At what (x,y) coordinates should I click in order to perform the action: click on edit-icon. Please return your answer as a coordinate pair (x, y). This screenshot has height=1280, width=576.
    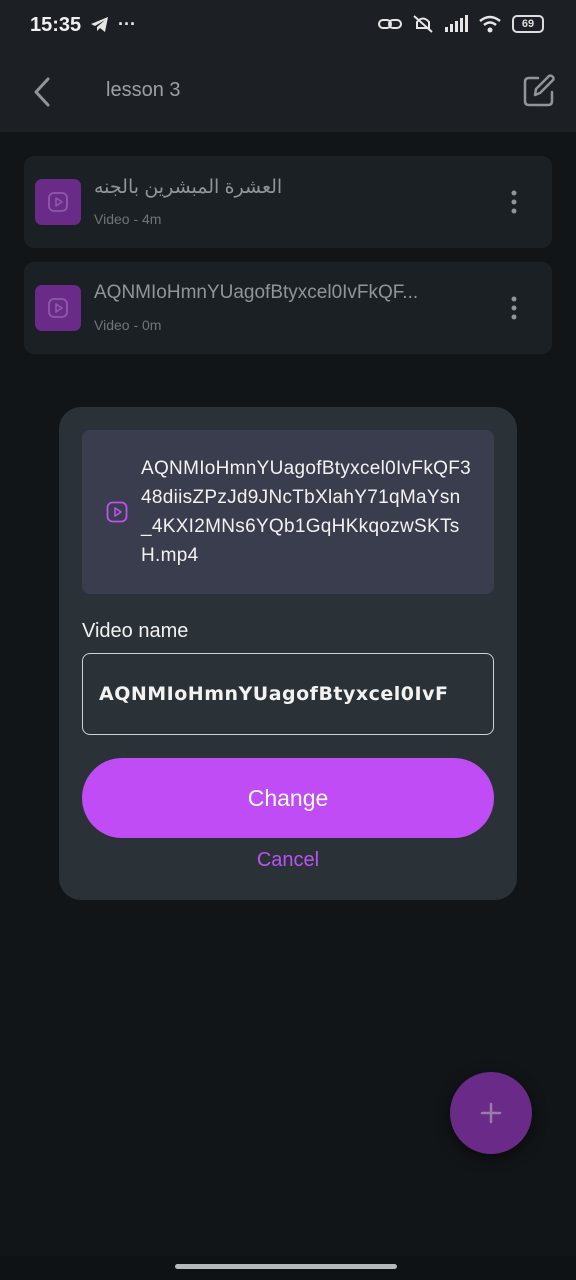
    Looking at the image, I should click on (539, 91).